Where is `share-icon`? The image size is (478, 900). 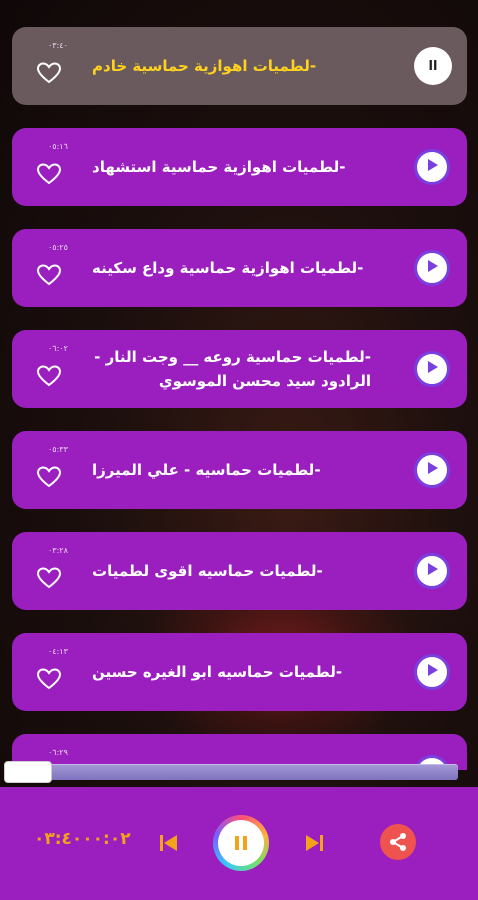
share-icon is located at coordinates (398, 842).